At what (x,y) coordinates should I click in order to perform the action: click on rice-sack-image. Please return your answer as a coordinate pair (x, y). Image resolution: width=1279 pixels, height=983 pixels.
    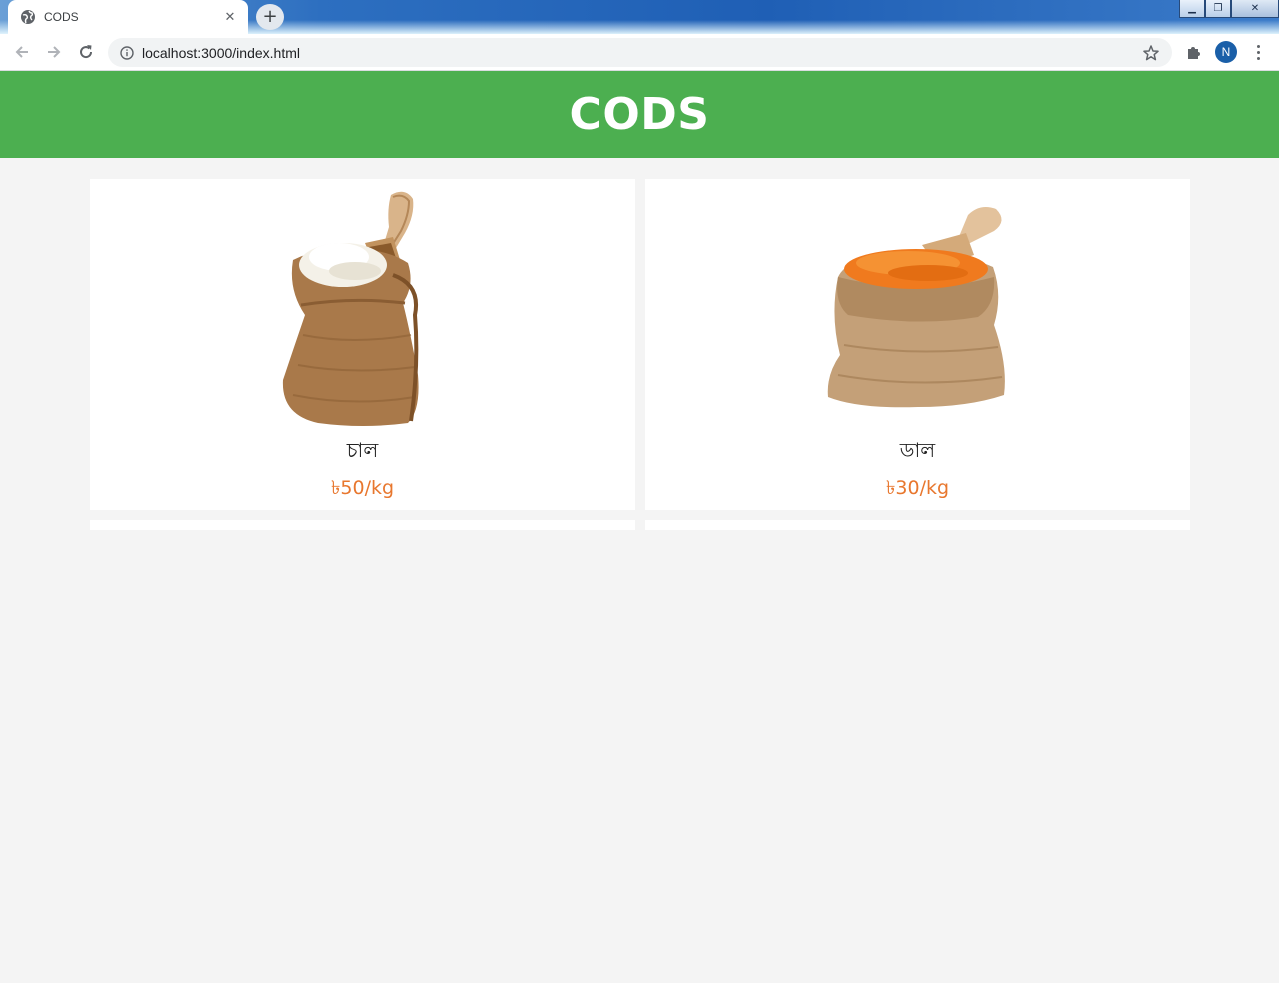
    Looking at the image, I should click on (350, 308).